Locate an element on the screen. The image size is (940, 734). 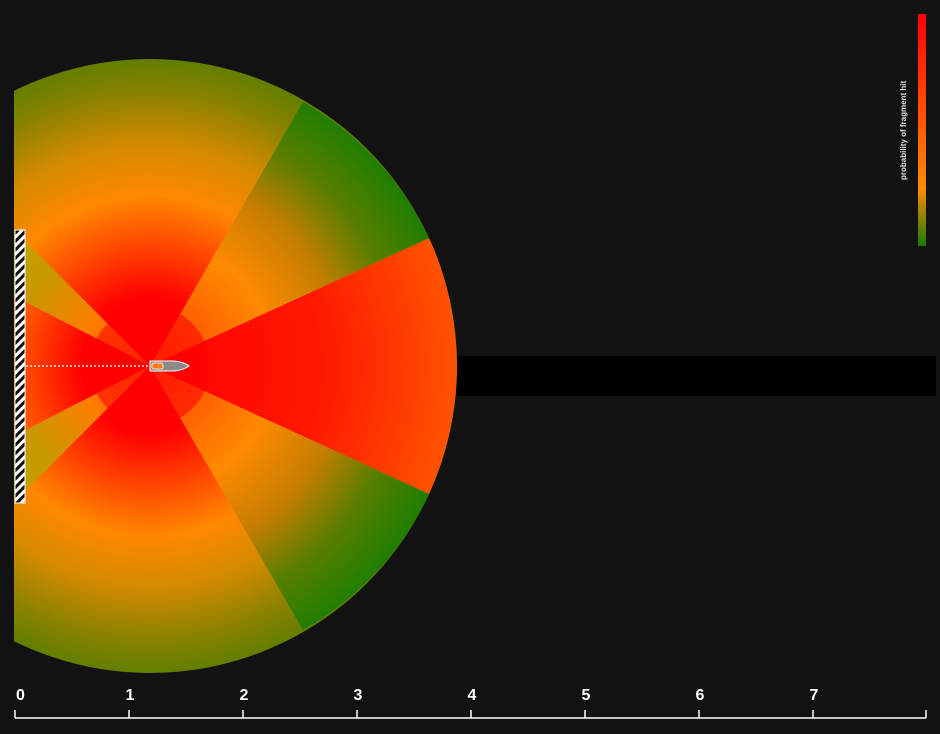
axis-tick-label: 2 is located at coordinates (244, 695).